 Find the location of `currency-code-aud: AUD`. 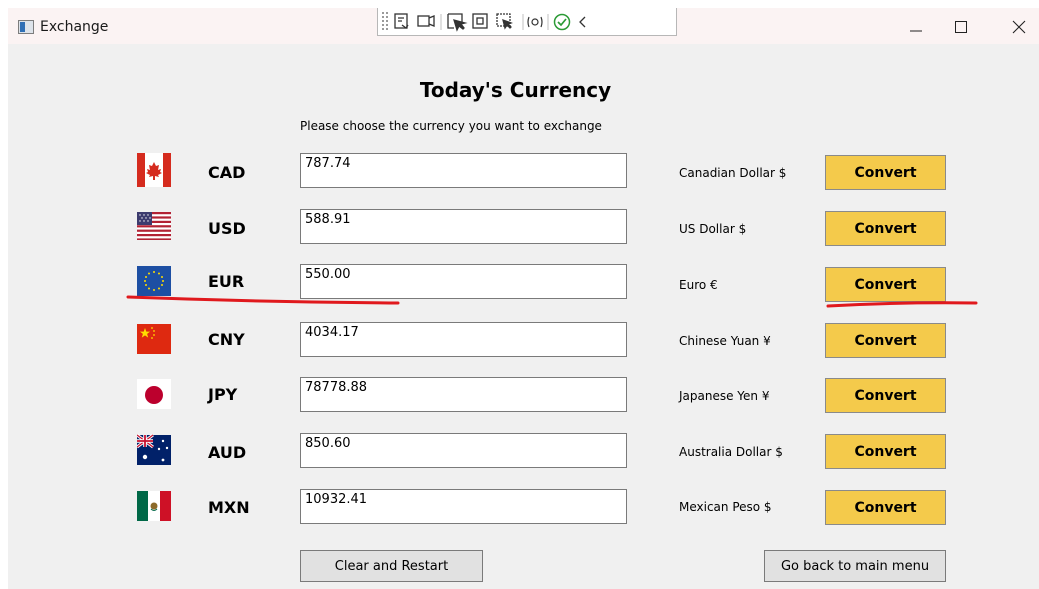

currency-code-aud: AUD is located at coordinates (227, 452).